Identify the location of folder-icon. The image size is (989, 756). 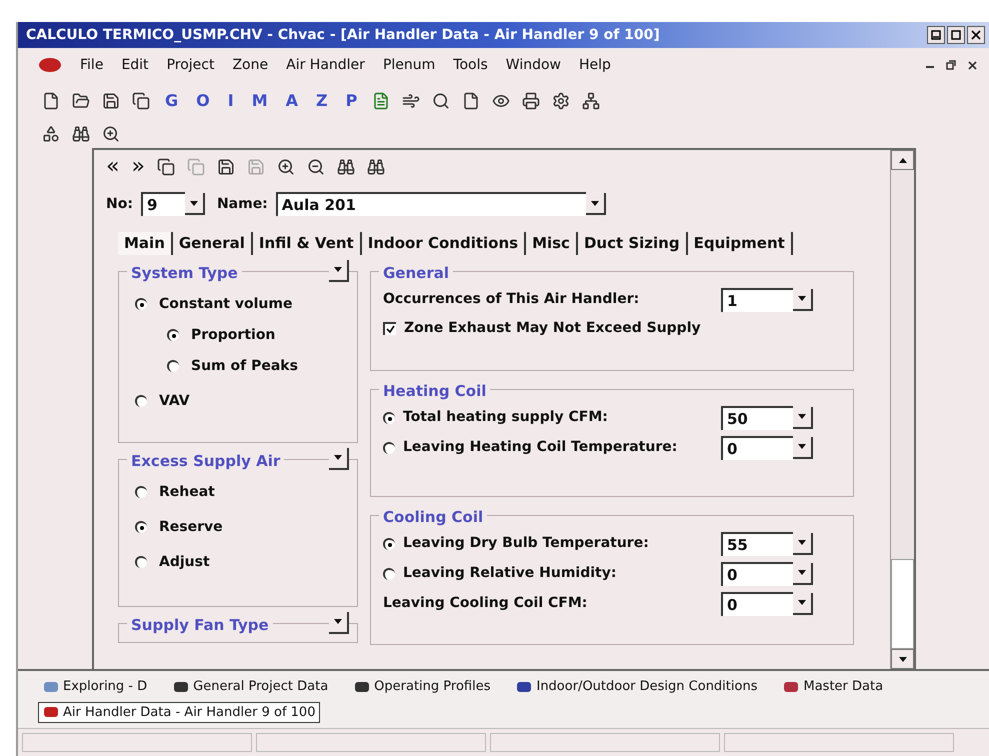
(81, 101).